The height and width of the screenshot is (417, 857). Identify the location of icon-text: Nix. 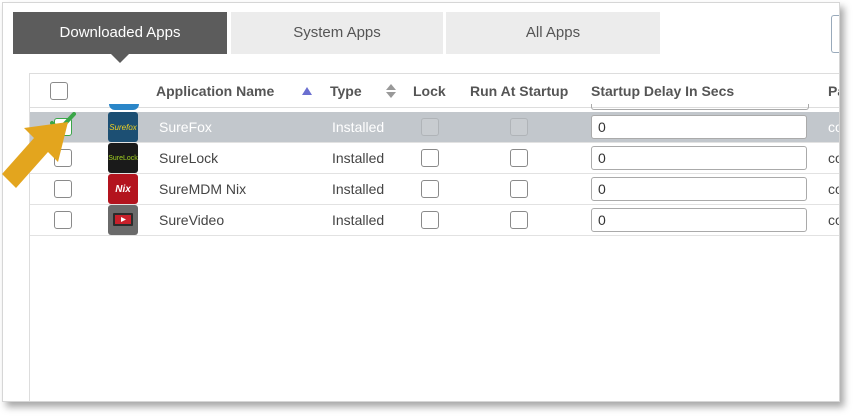
(123, 189).